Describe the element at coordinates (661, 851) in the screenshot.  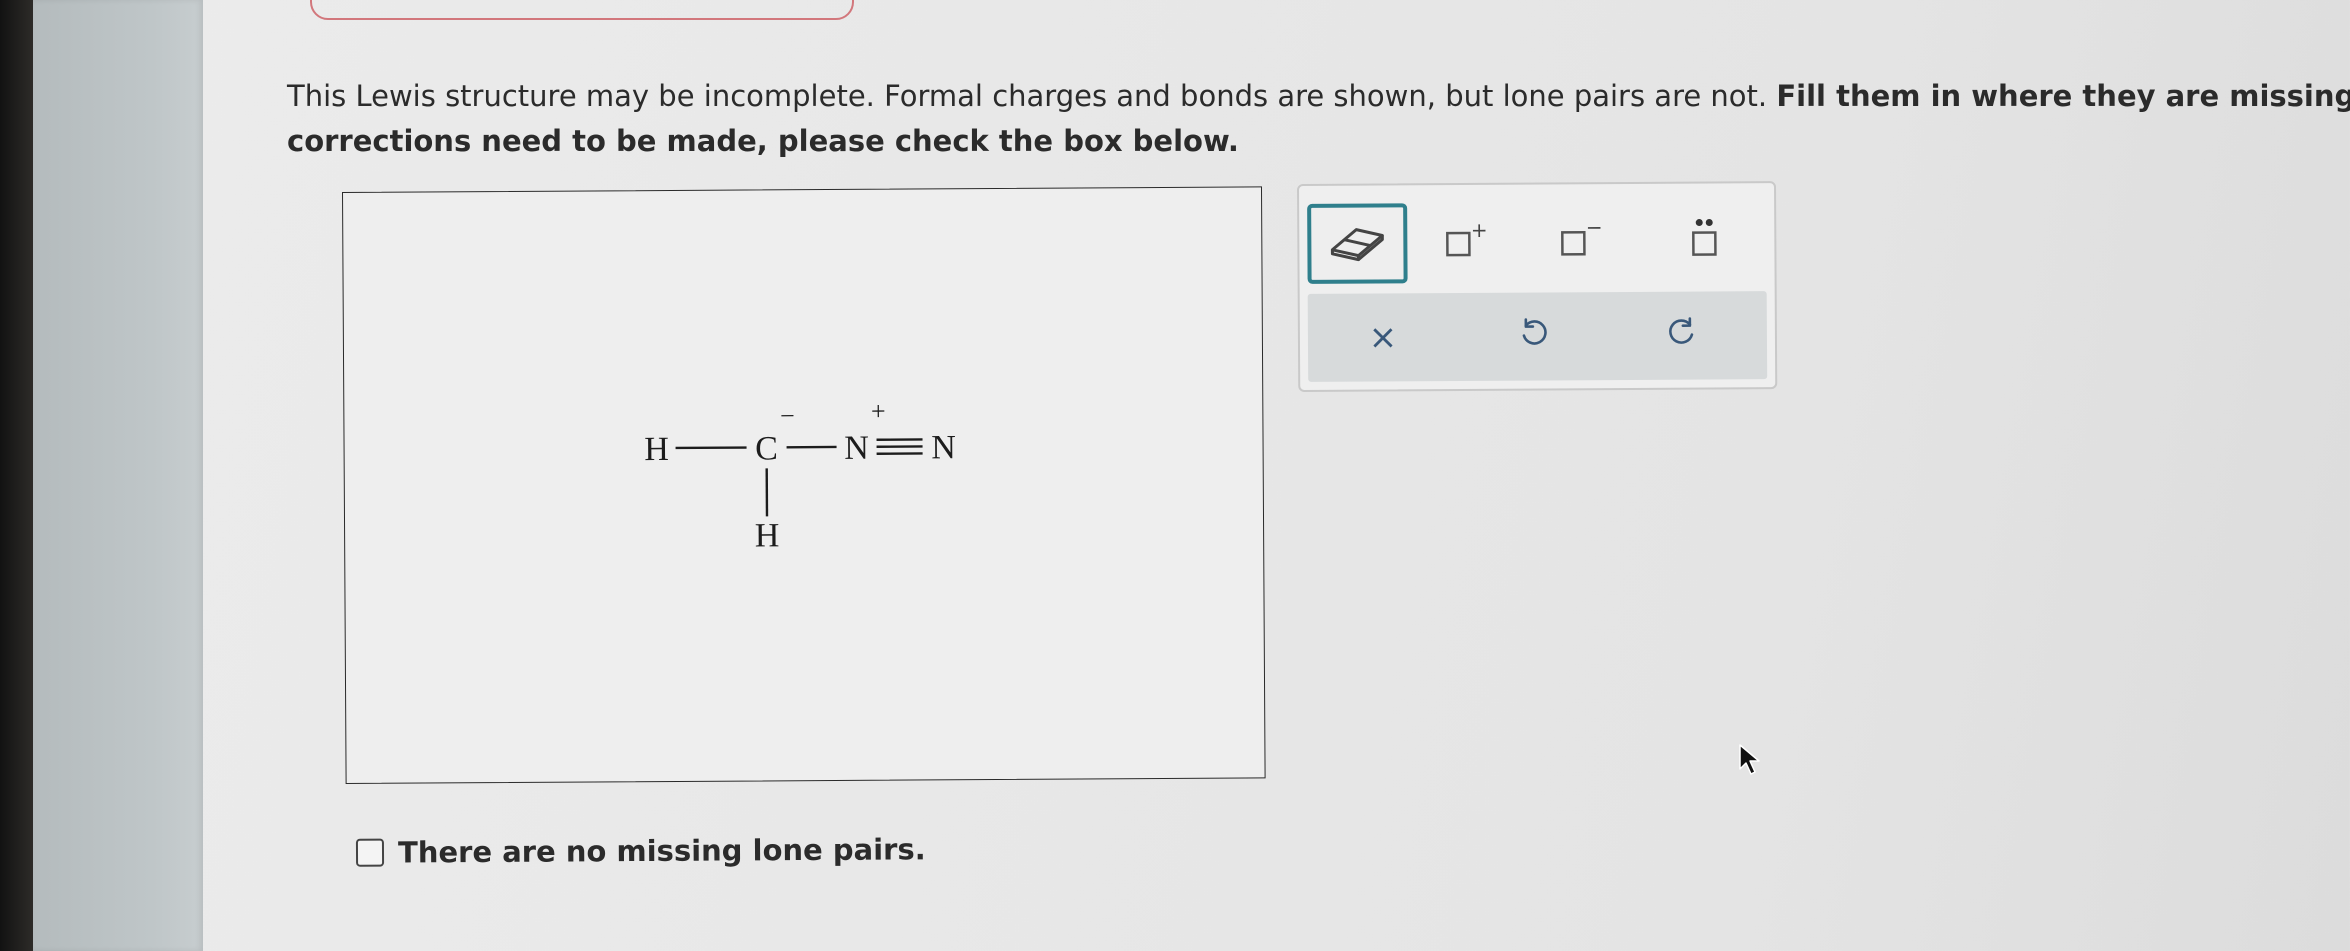
I see `checkbox-label: There are no missing lone pairs.` at that location.